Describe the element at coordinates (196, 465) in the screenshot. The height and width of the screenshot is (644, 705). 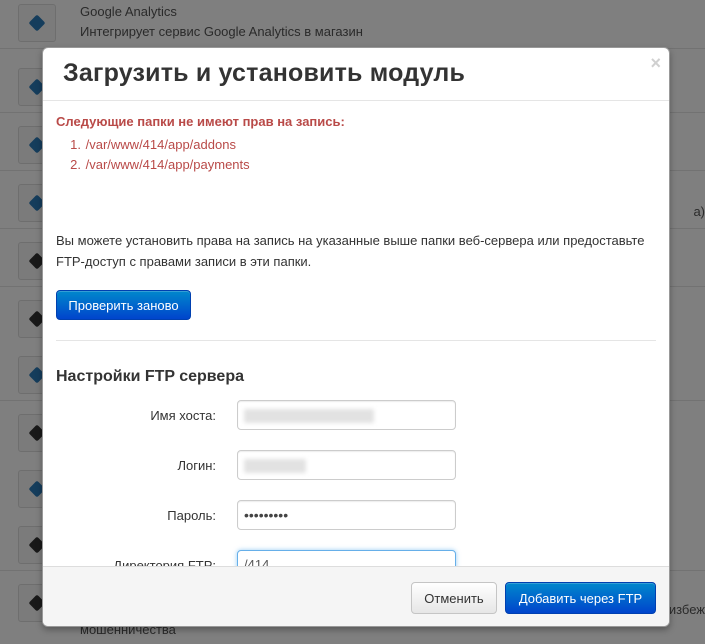
I see `login-label: Логин:` at that location.